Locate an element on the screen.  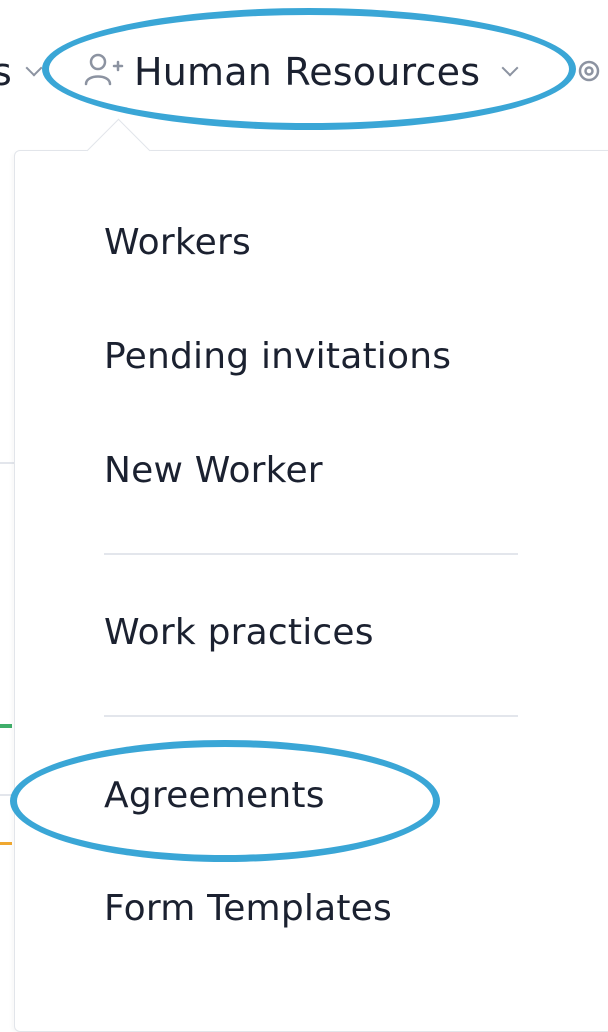
background-orange-accent is located at coordinates (6, 843).